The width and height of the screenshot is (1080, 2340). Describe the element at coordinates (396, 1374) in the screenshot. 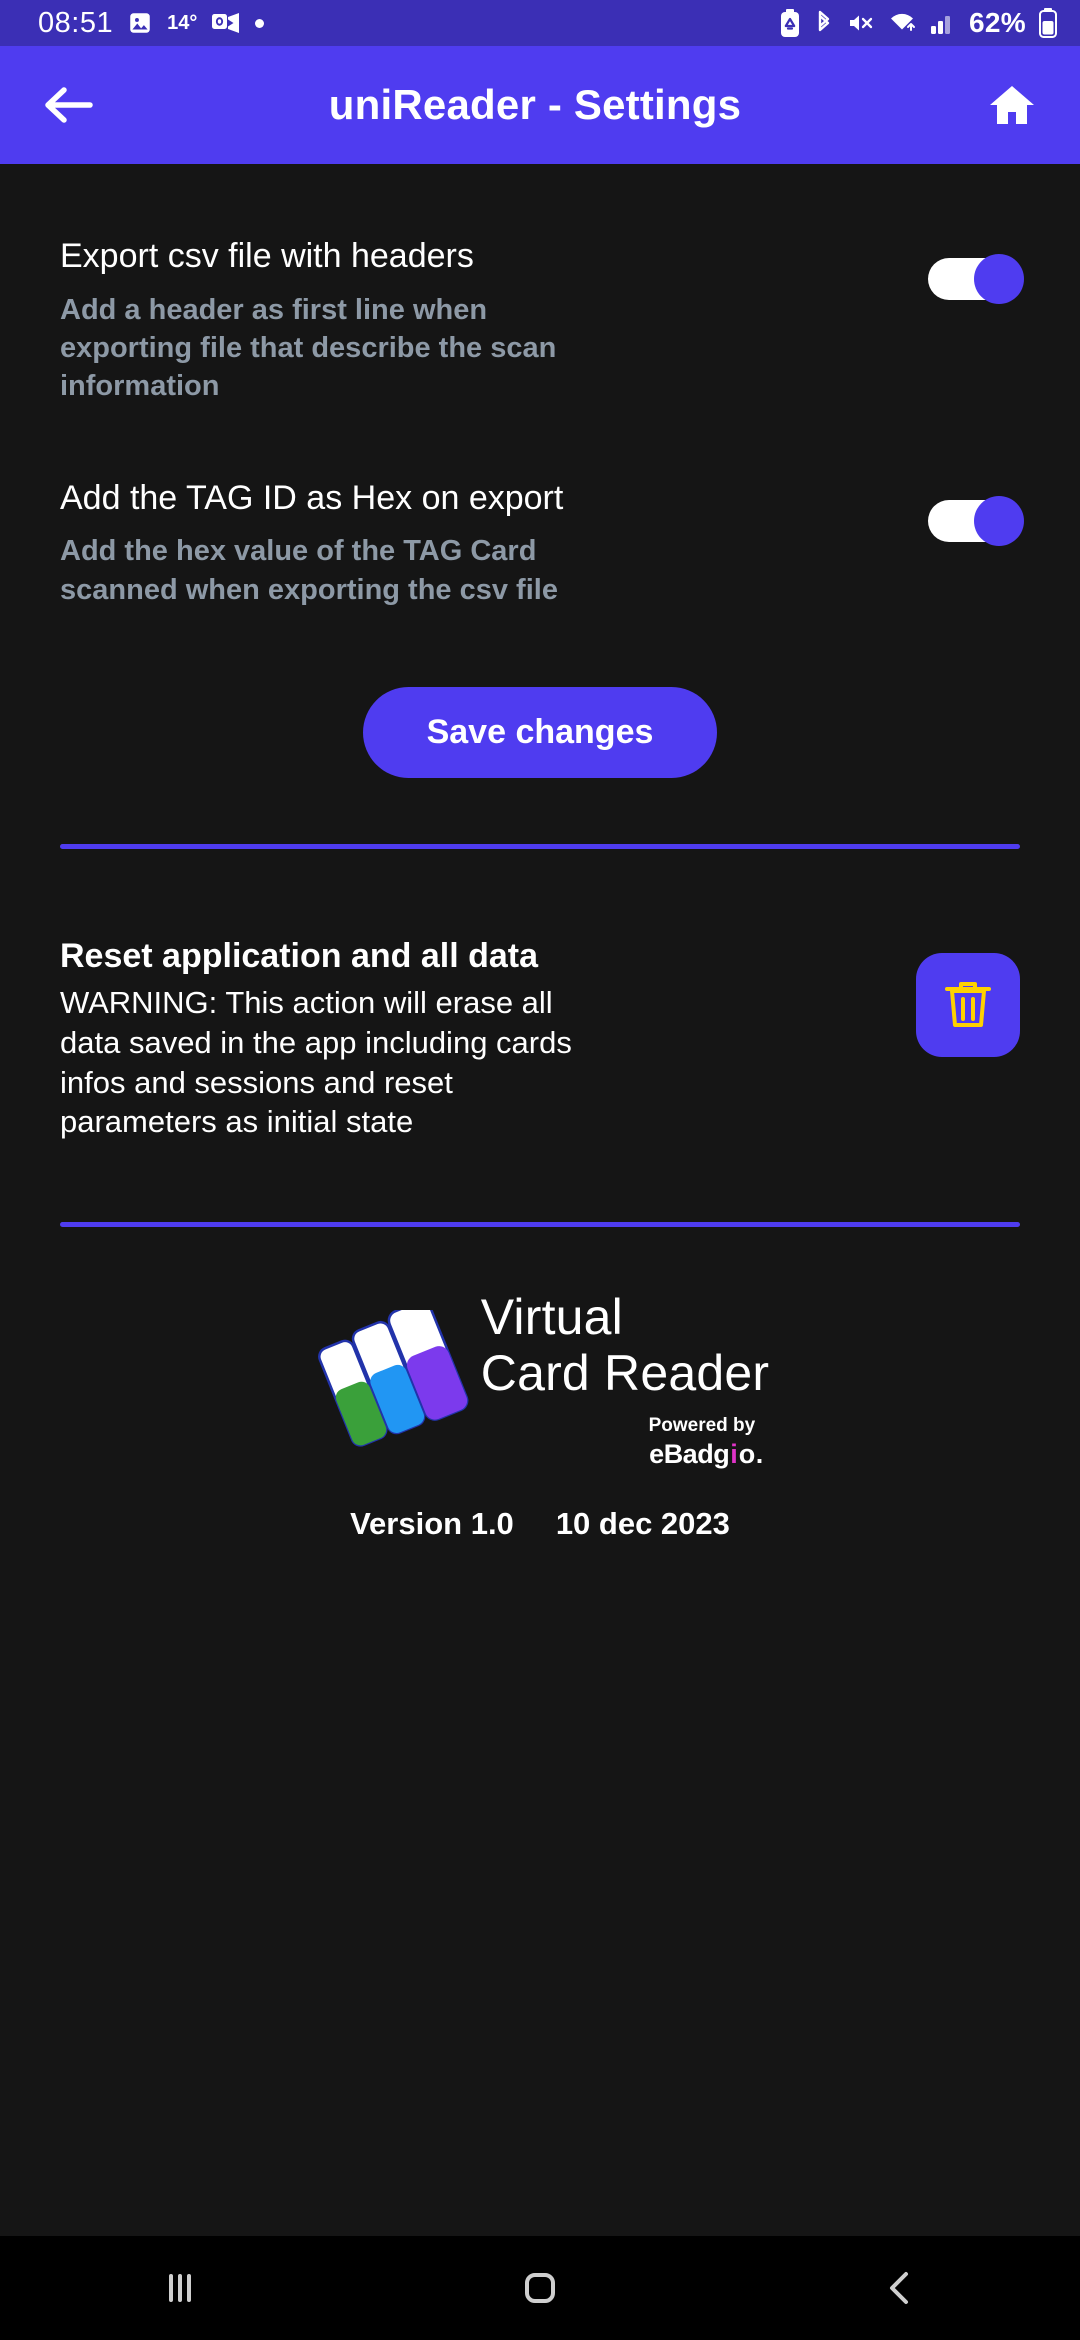

I see `stacked-cards-logo` at that location.